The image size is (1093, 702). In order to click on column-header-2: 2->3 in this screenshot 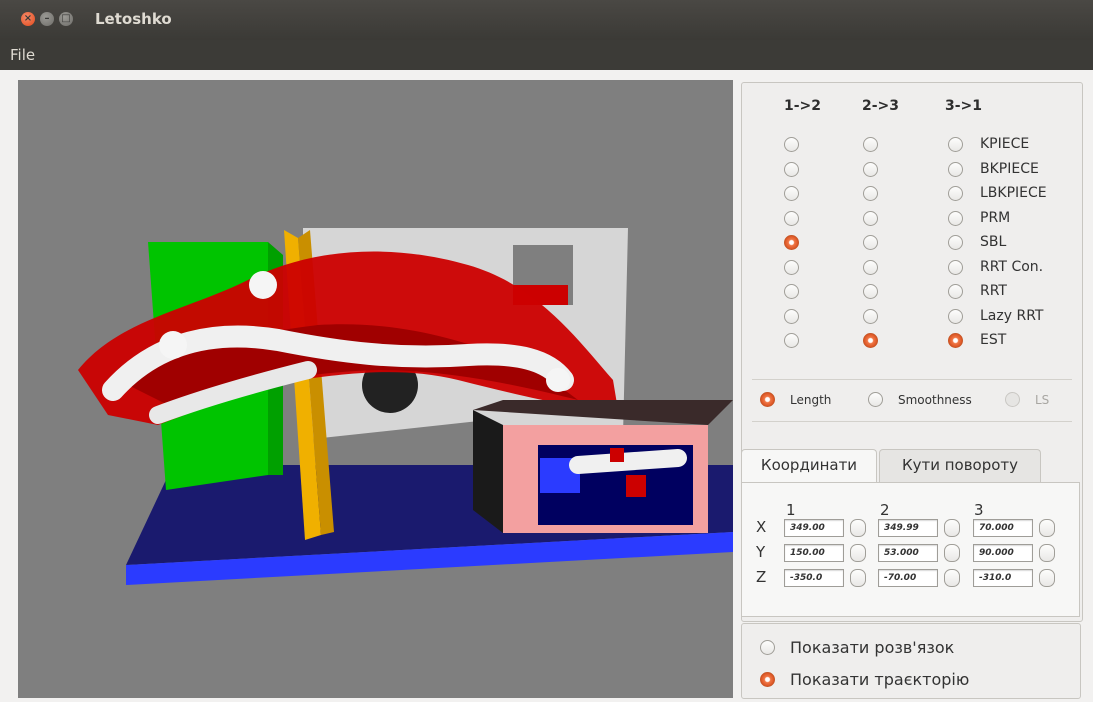, I will do `click(881, 106)`.